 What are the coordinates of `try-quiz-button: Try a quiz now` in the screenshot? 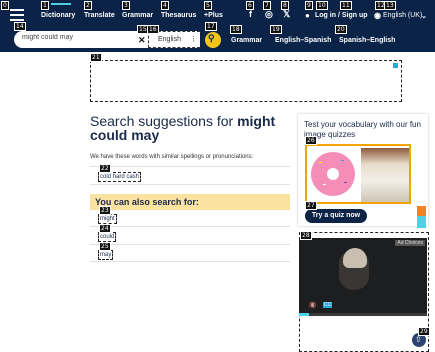 It's located at (336, 216).